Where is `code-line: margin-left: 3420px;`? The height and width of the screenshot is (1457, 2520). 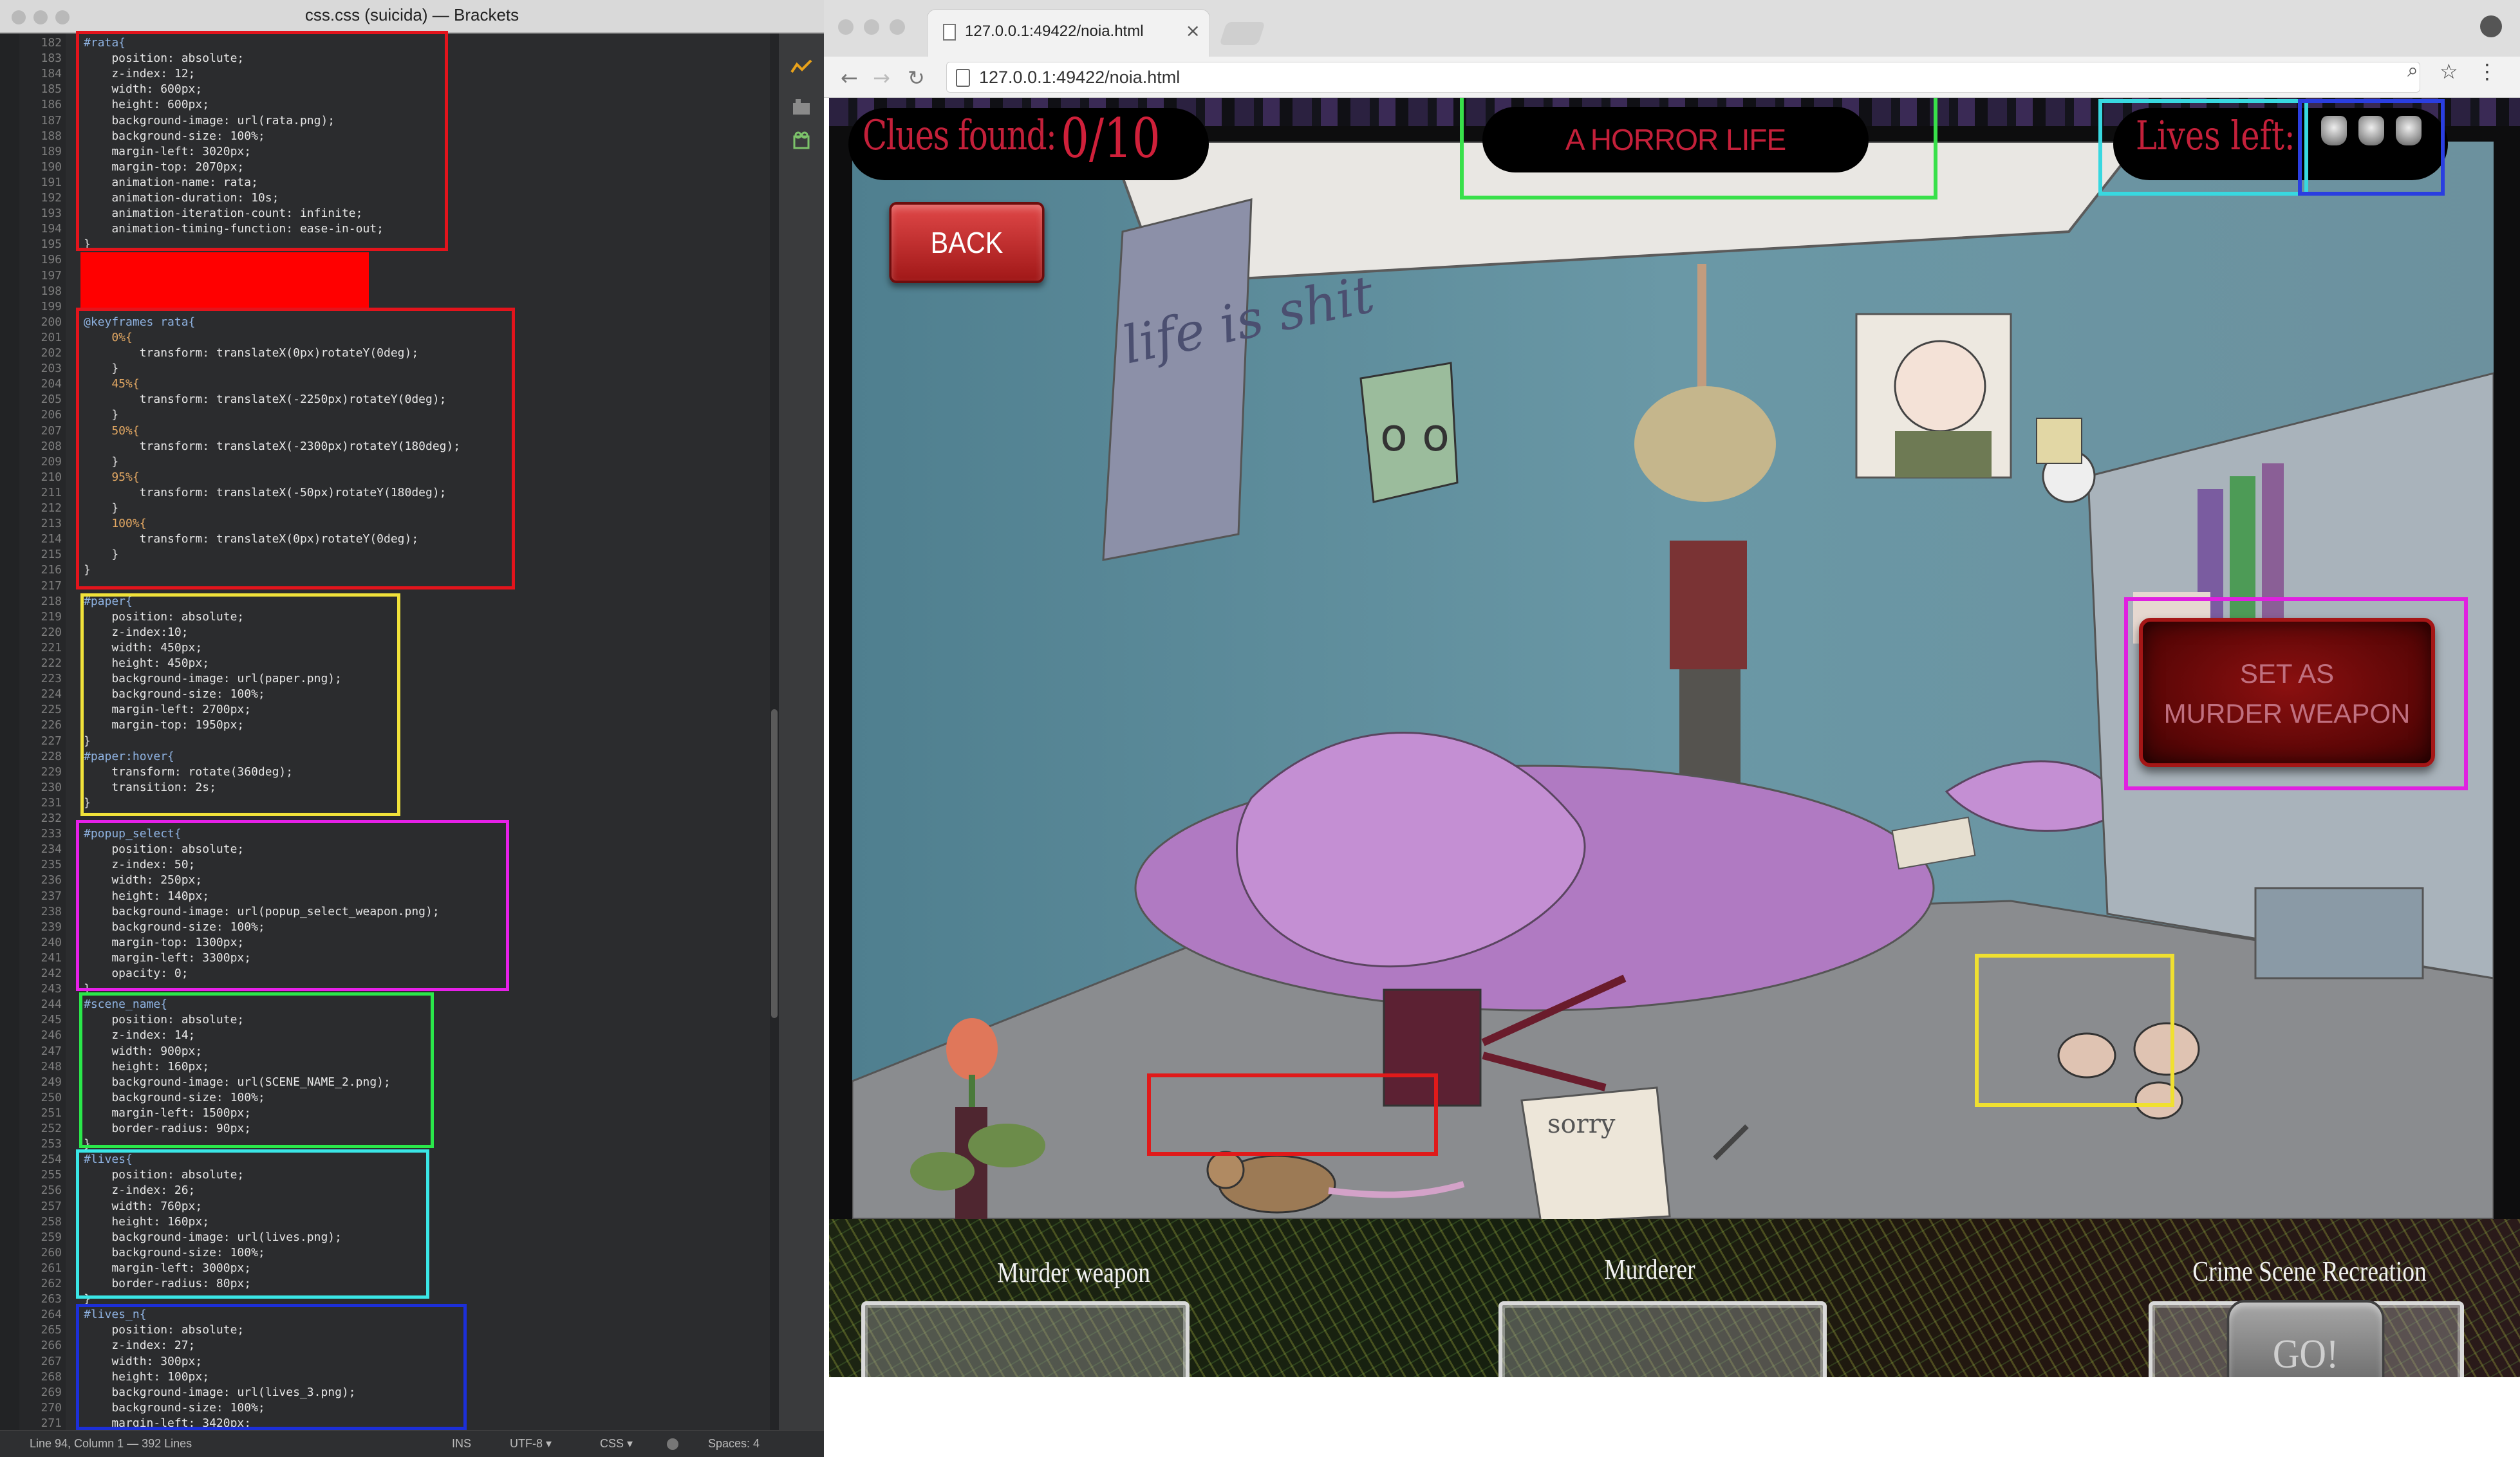 code-line: margin-left: 3420px; is located at coordinates (167, 1423).